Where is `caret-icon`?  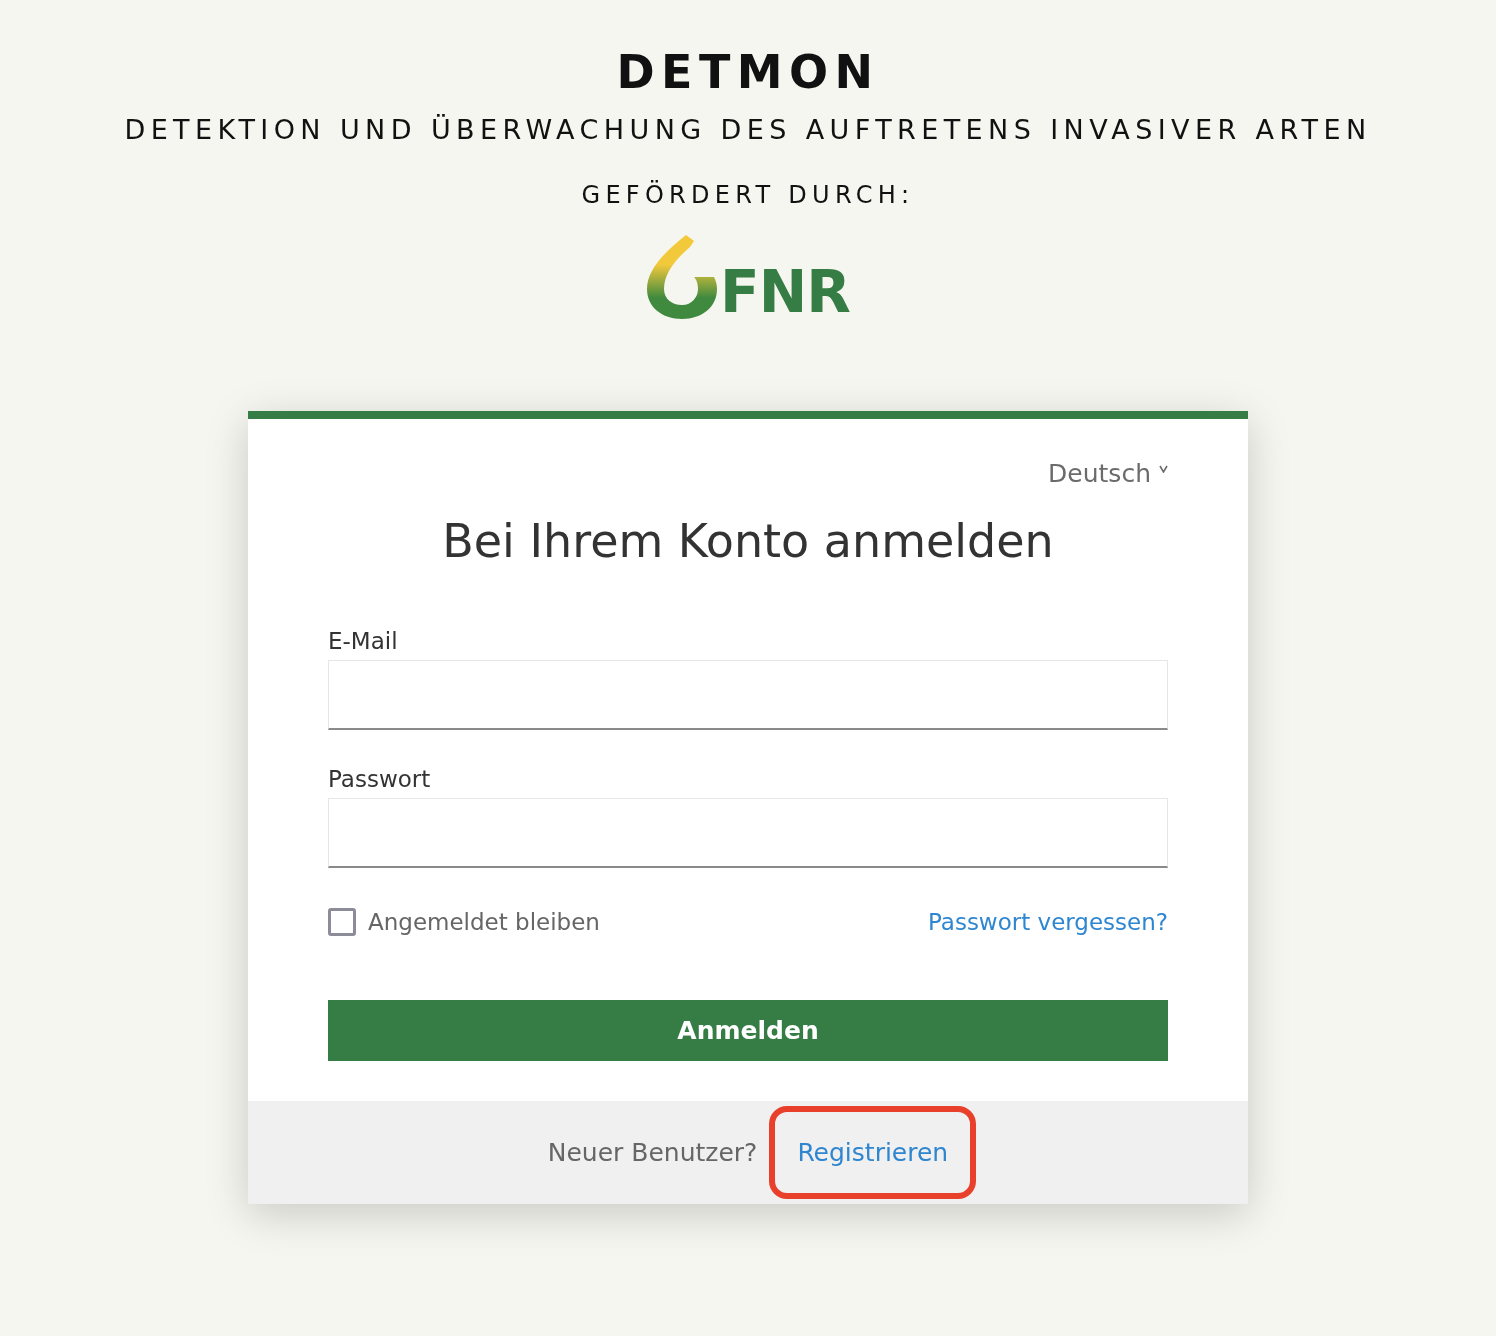
caret-icon is located at coordinates (1163, 469).